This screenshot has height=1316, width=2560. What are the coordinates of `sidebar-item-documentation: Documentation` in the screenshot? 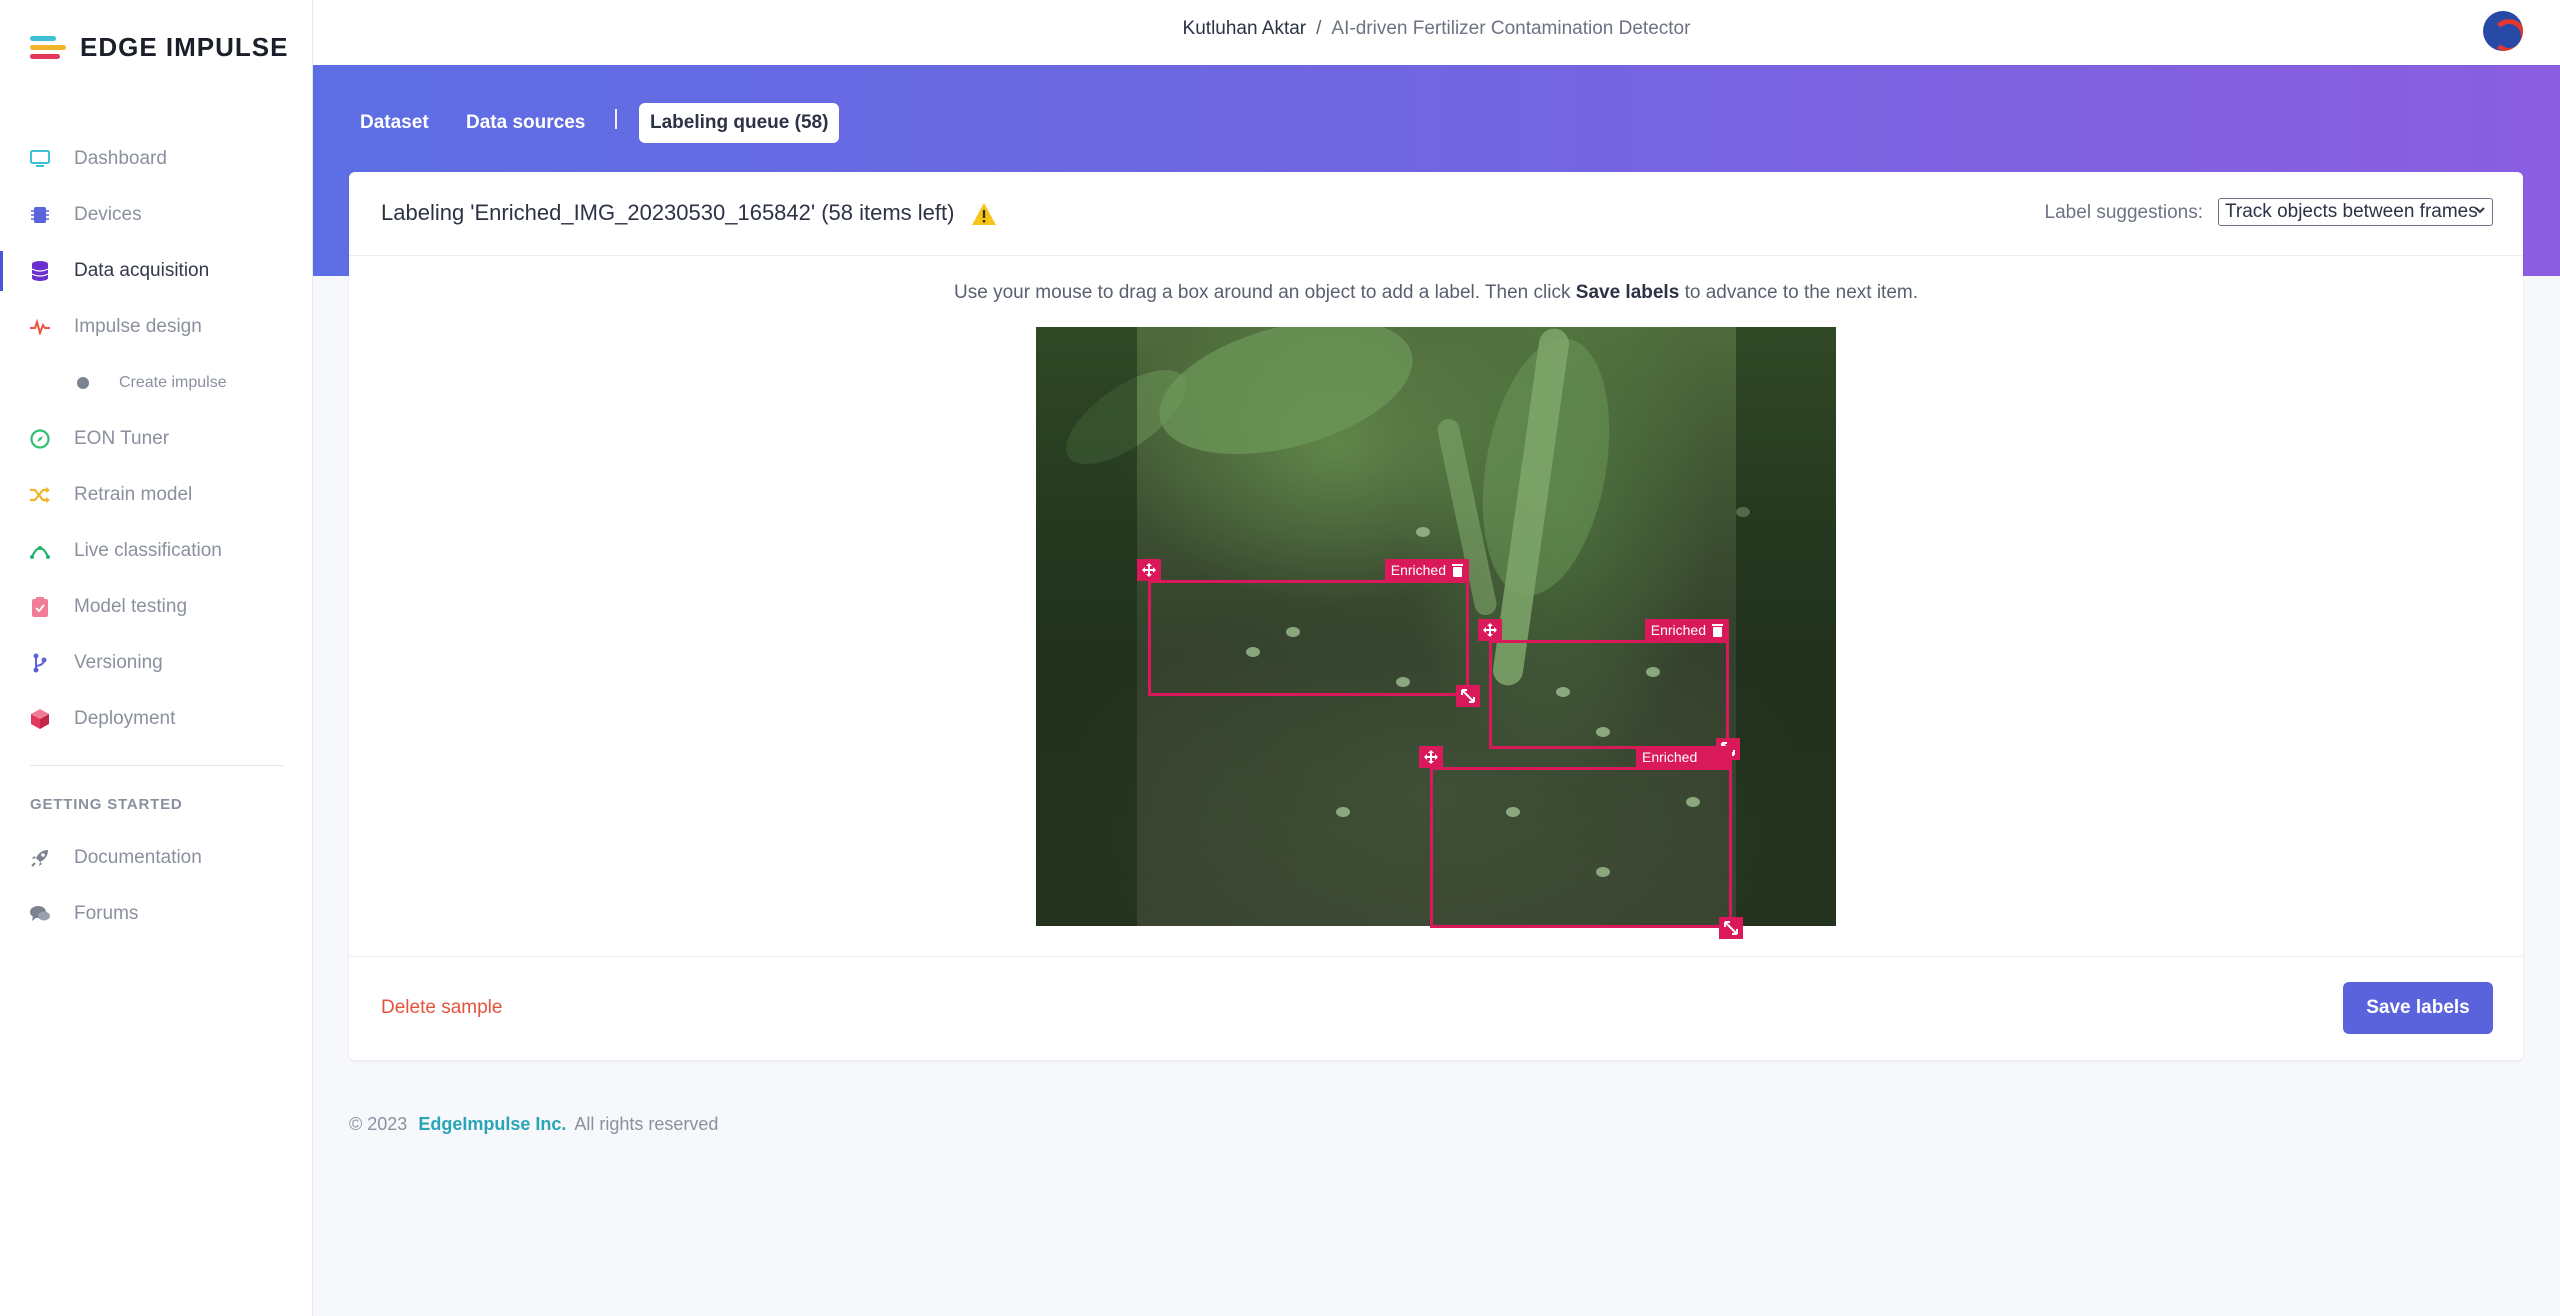 It's located at (156, 858).